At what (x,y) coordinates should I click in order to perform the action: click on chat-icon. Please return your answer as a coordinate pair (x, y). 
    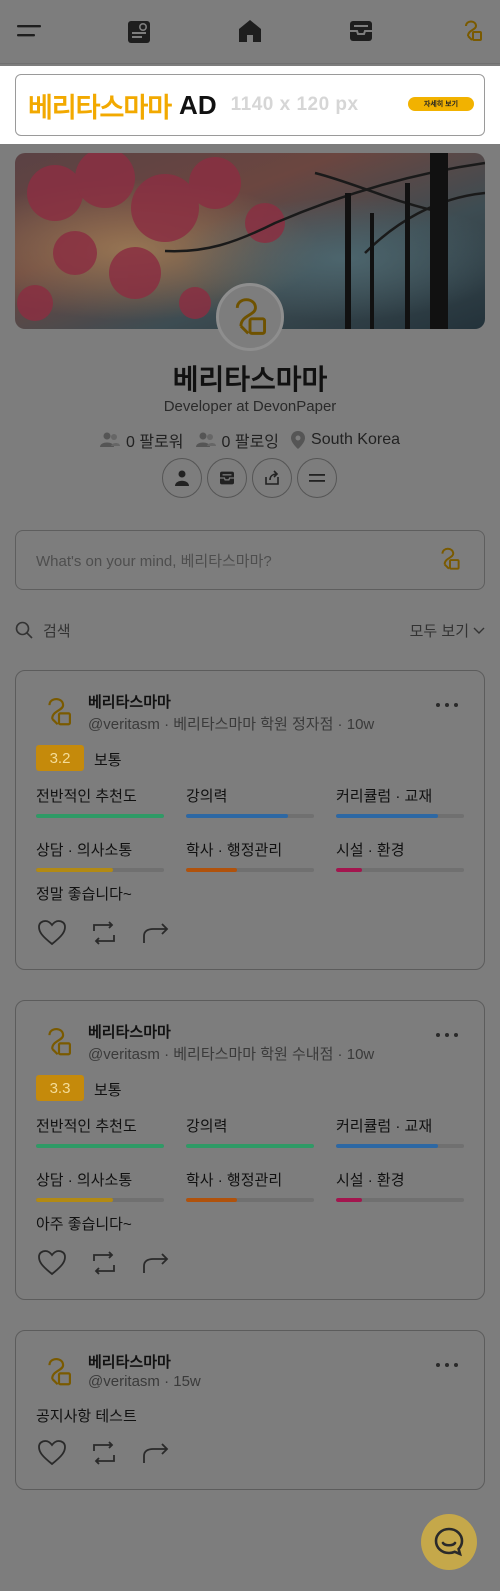
    Looking at the image, I should click on (449, 1542).